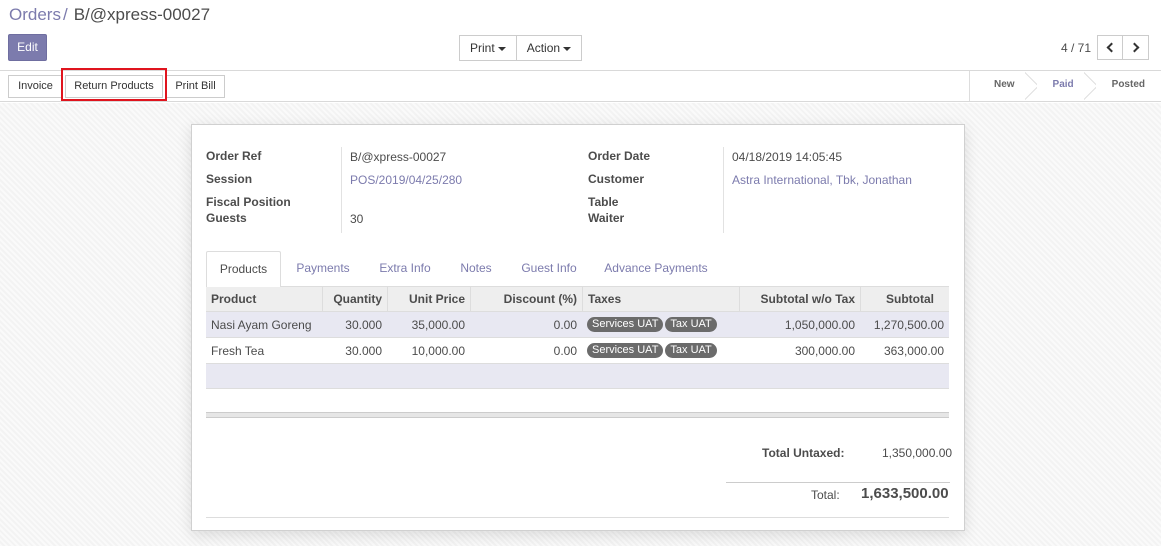  I want to click on action-dropdown-button: Action, so click(549, 48).